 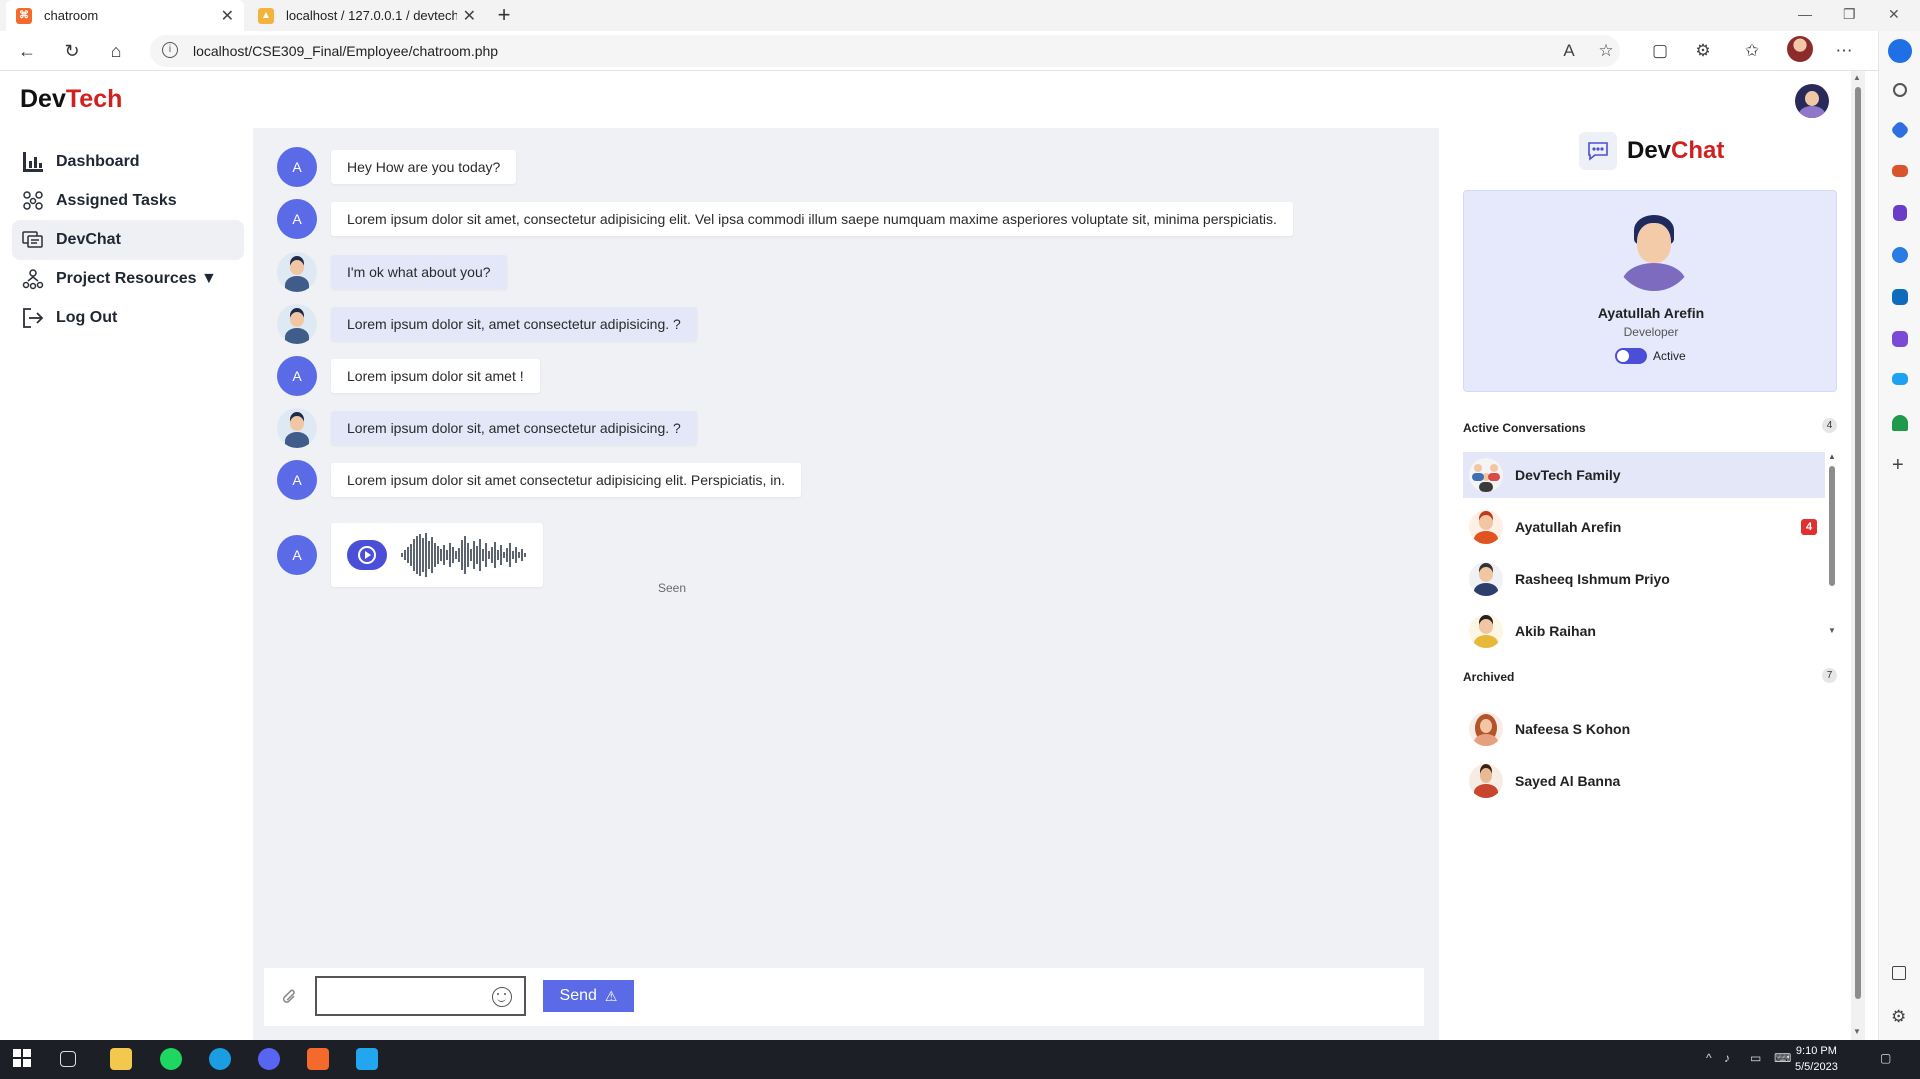 What do you see at coordinates (502, 997) in the screenshot?
I see `emoji-icon` at bounding box center [502, 997].